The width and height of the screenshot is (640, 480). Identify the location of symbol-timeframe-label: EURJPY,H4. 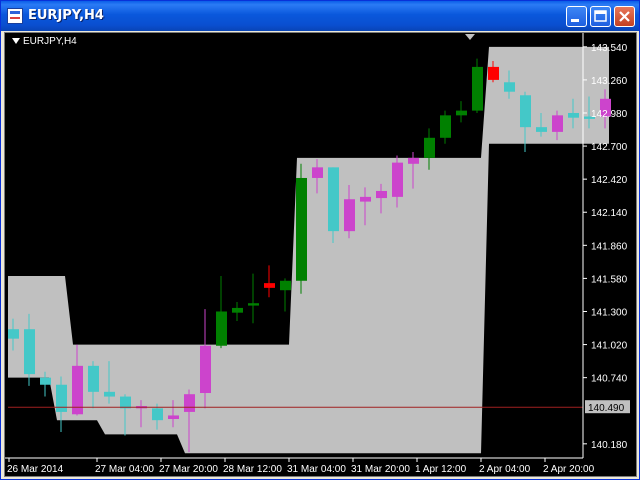
(44, 41).